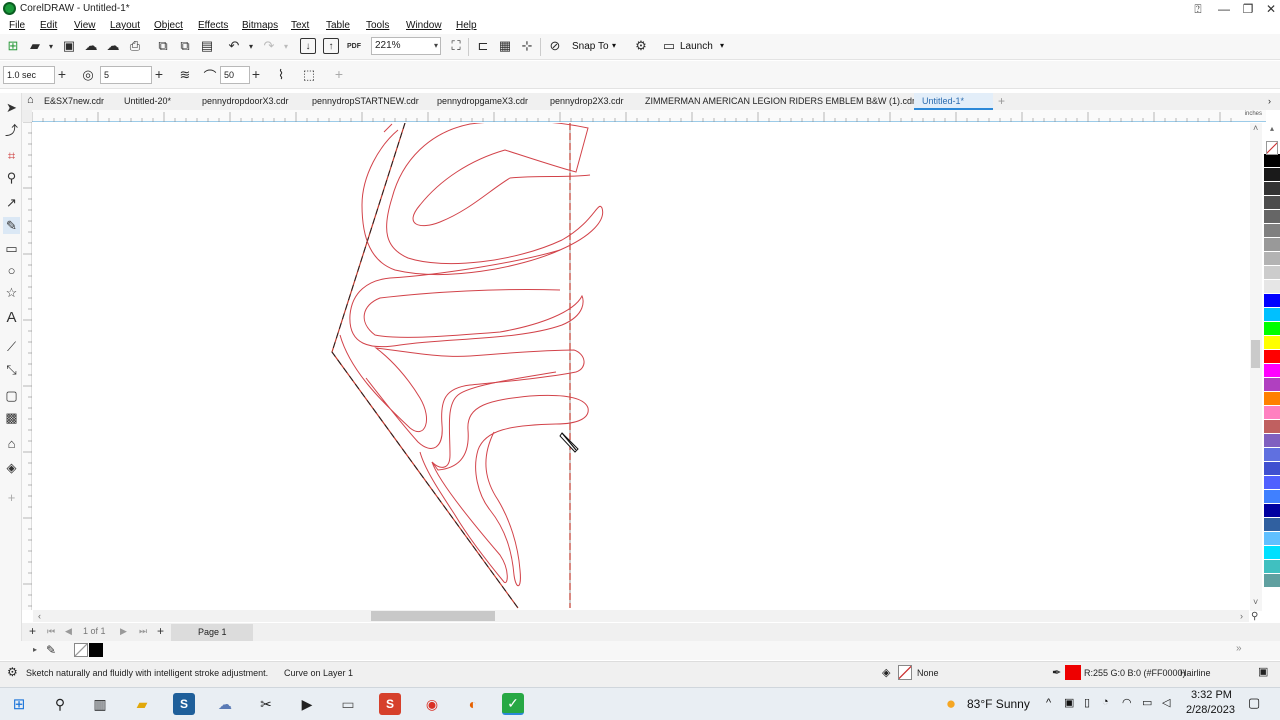 Image resolution: width=1280 pixels, height=720 pixels. Describe the element at coordinates (11, 443) in the screenshot. I see `eyedropper-tool-icon: ⌂` at that location.